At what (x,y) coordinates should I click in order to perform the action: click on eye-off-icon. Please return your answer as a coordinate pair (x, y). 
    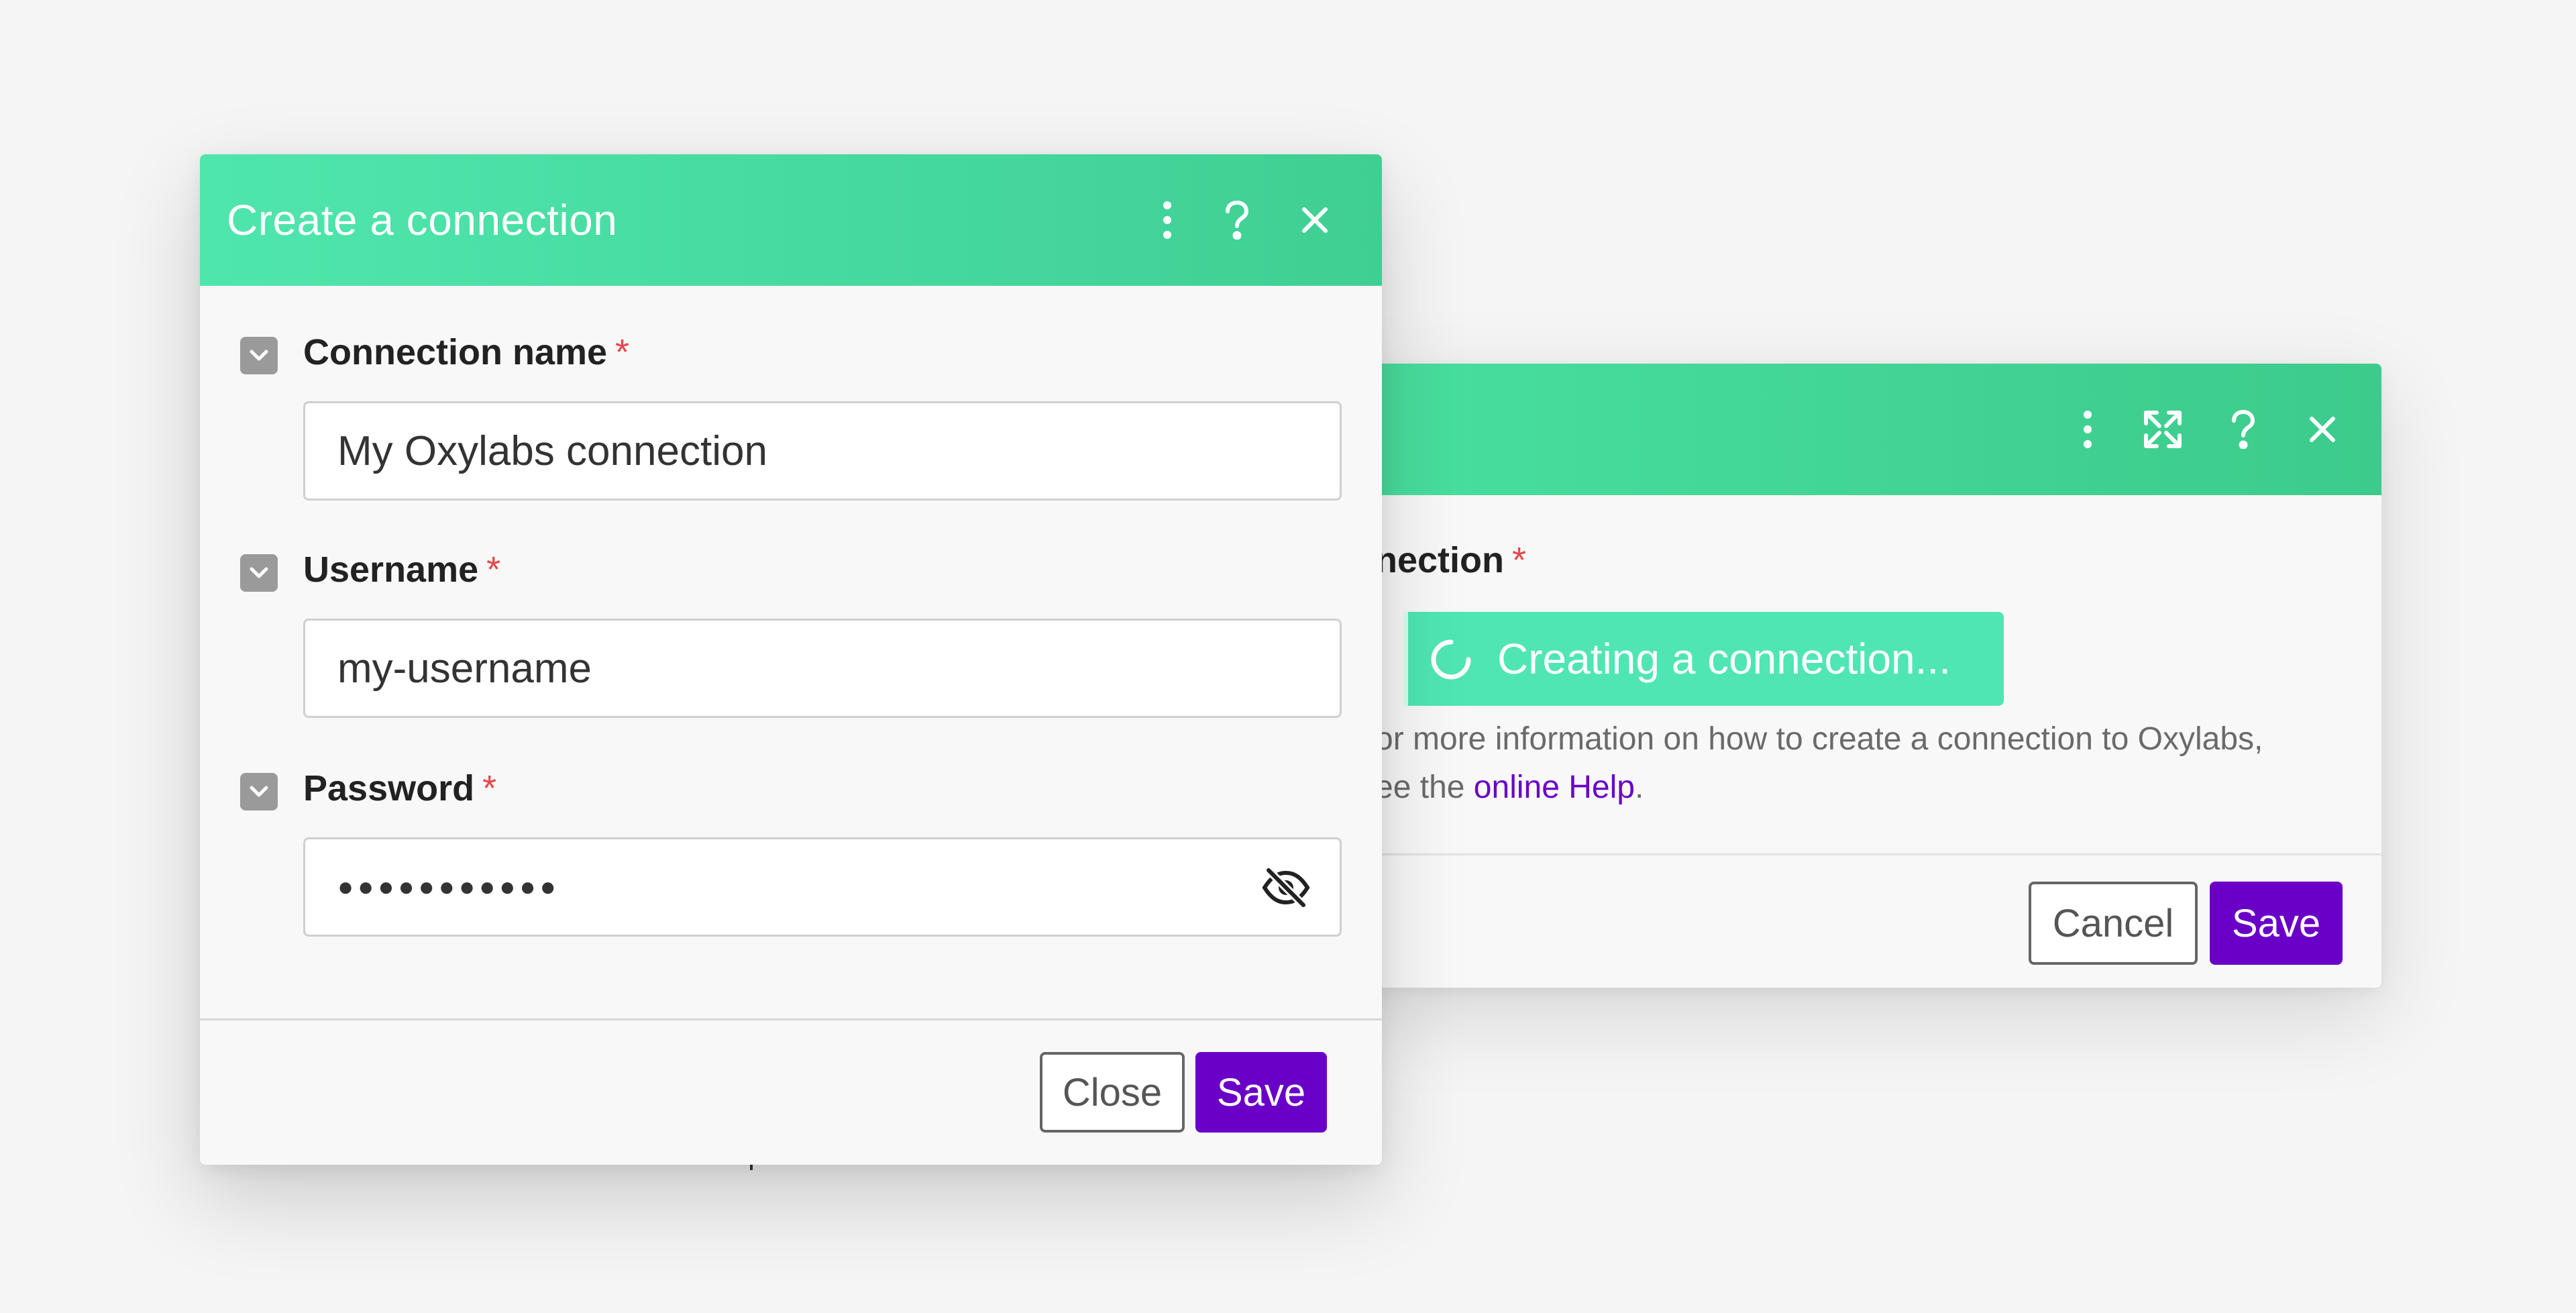
    Looking at the image, I should click on (1286, 888).